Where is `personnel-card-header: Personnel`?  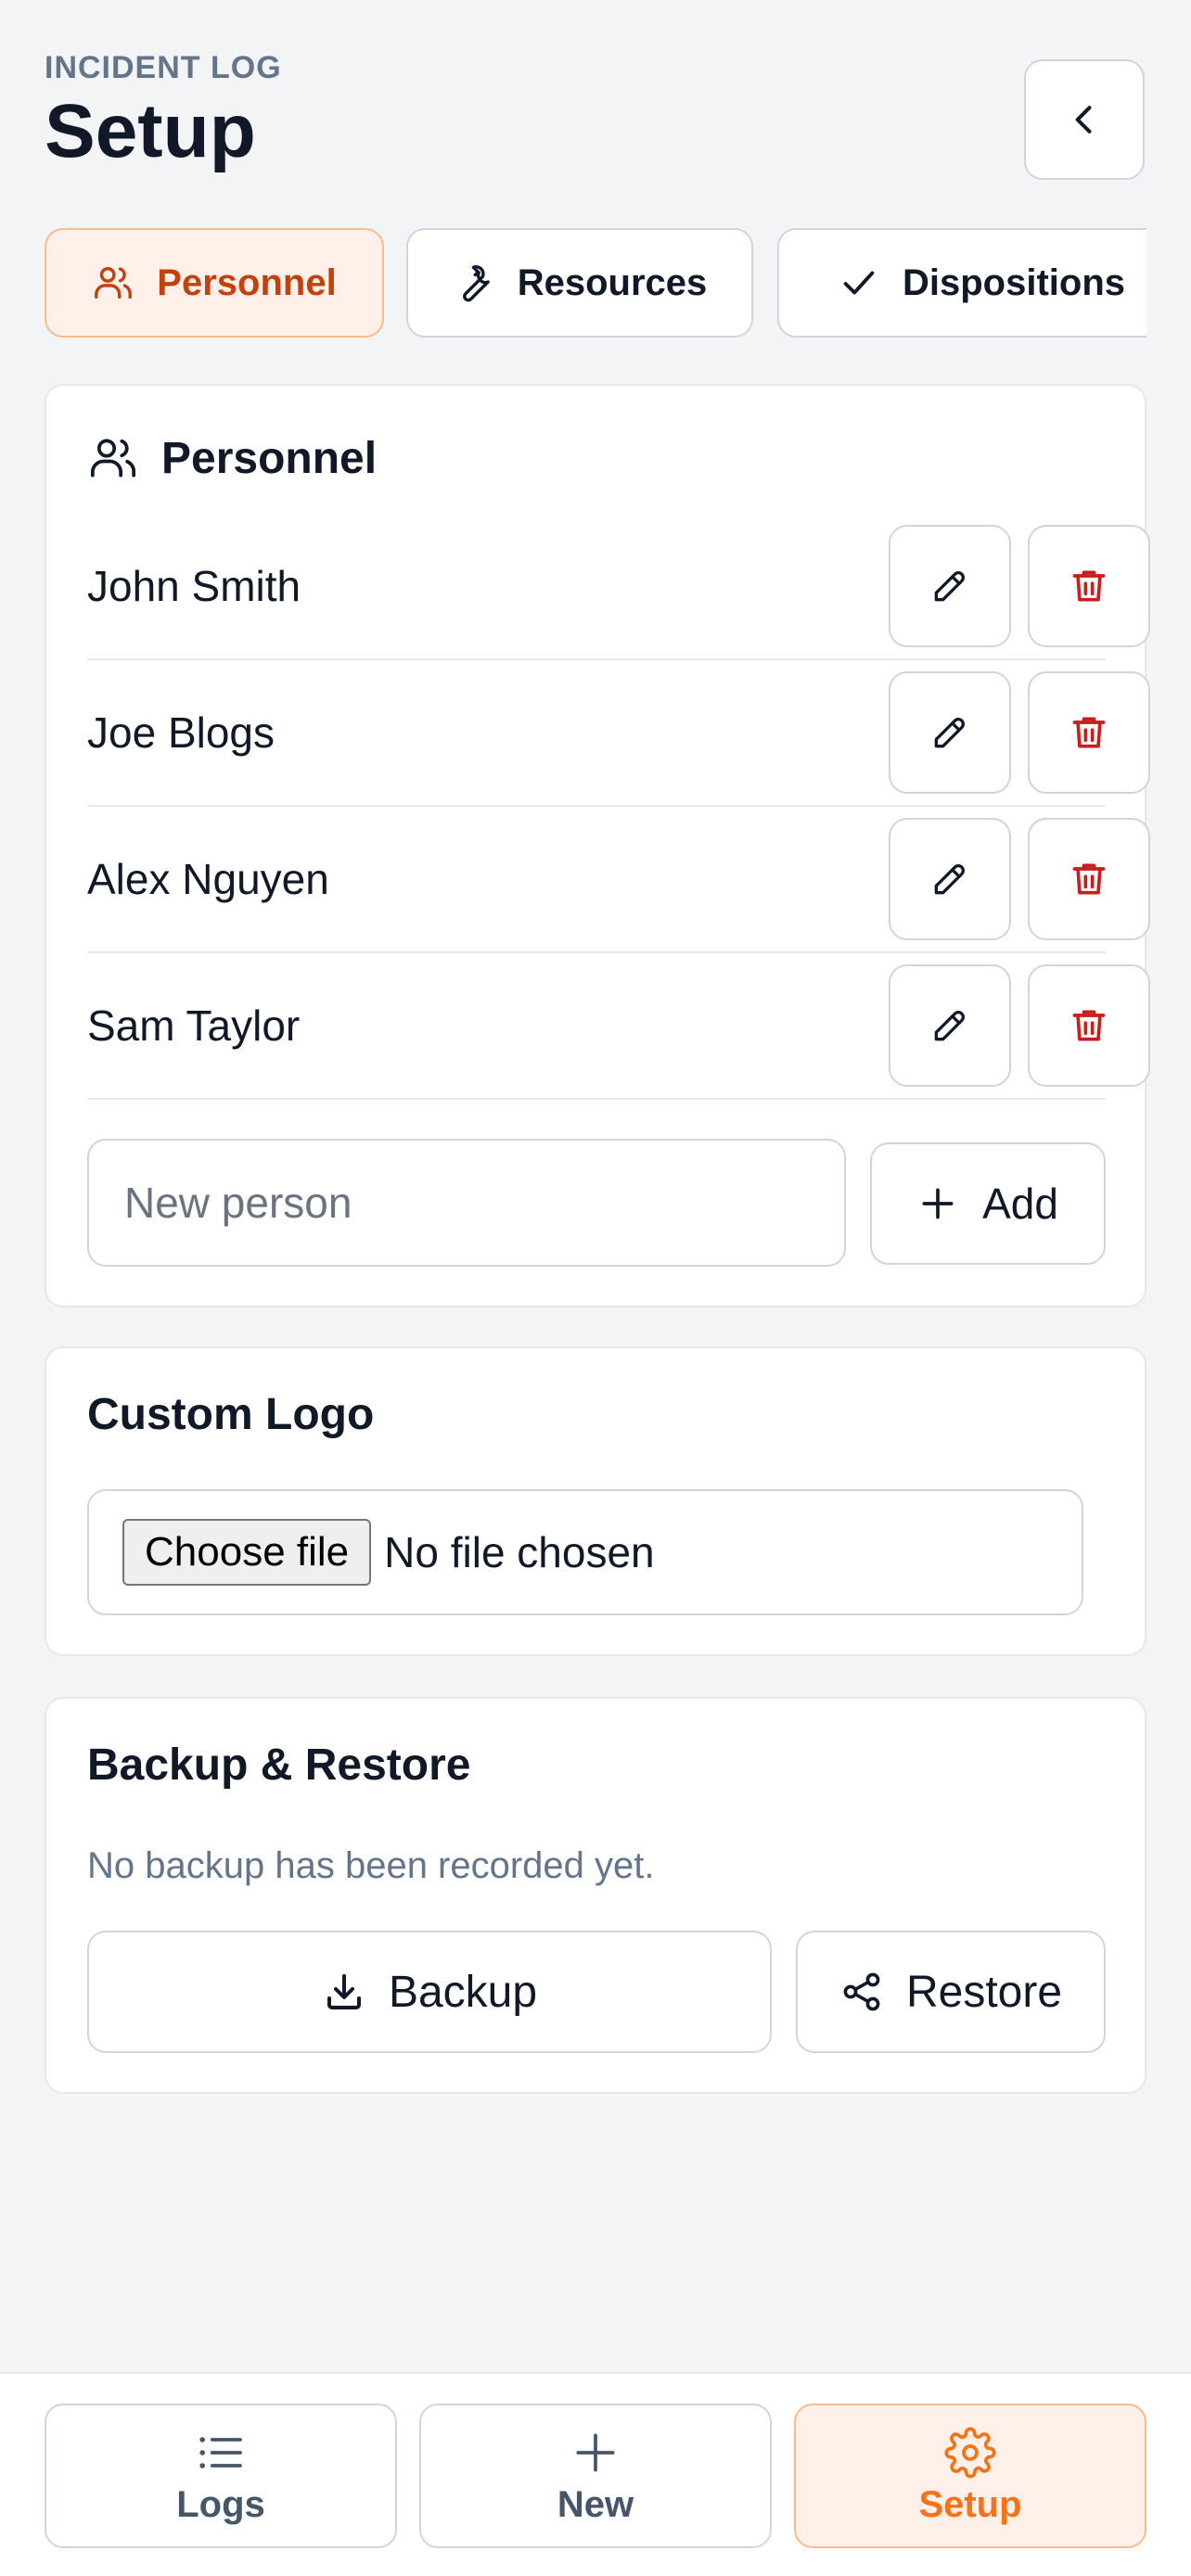
personnel-card-header: Personnel is located at coordinates (232, 458).